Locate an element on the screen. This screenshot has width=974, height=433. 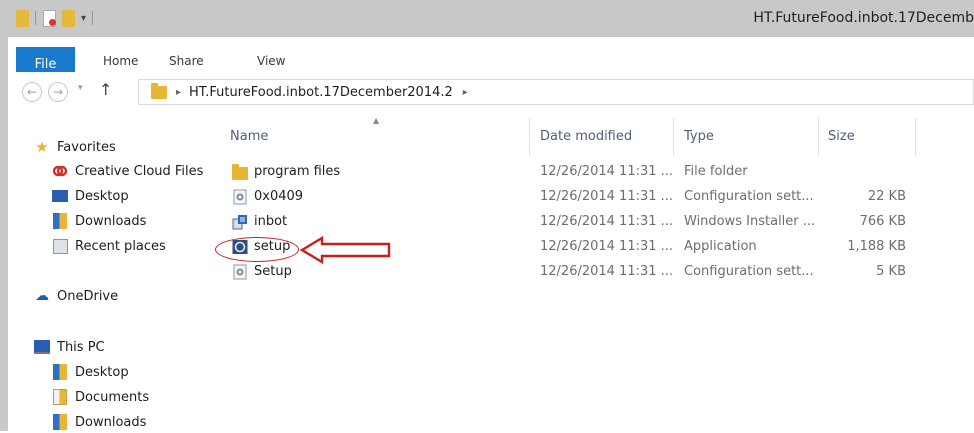
nav-favorites: ★ Favorites is located at coordinates (75, 147).